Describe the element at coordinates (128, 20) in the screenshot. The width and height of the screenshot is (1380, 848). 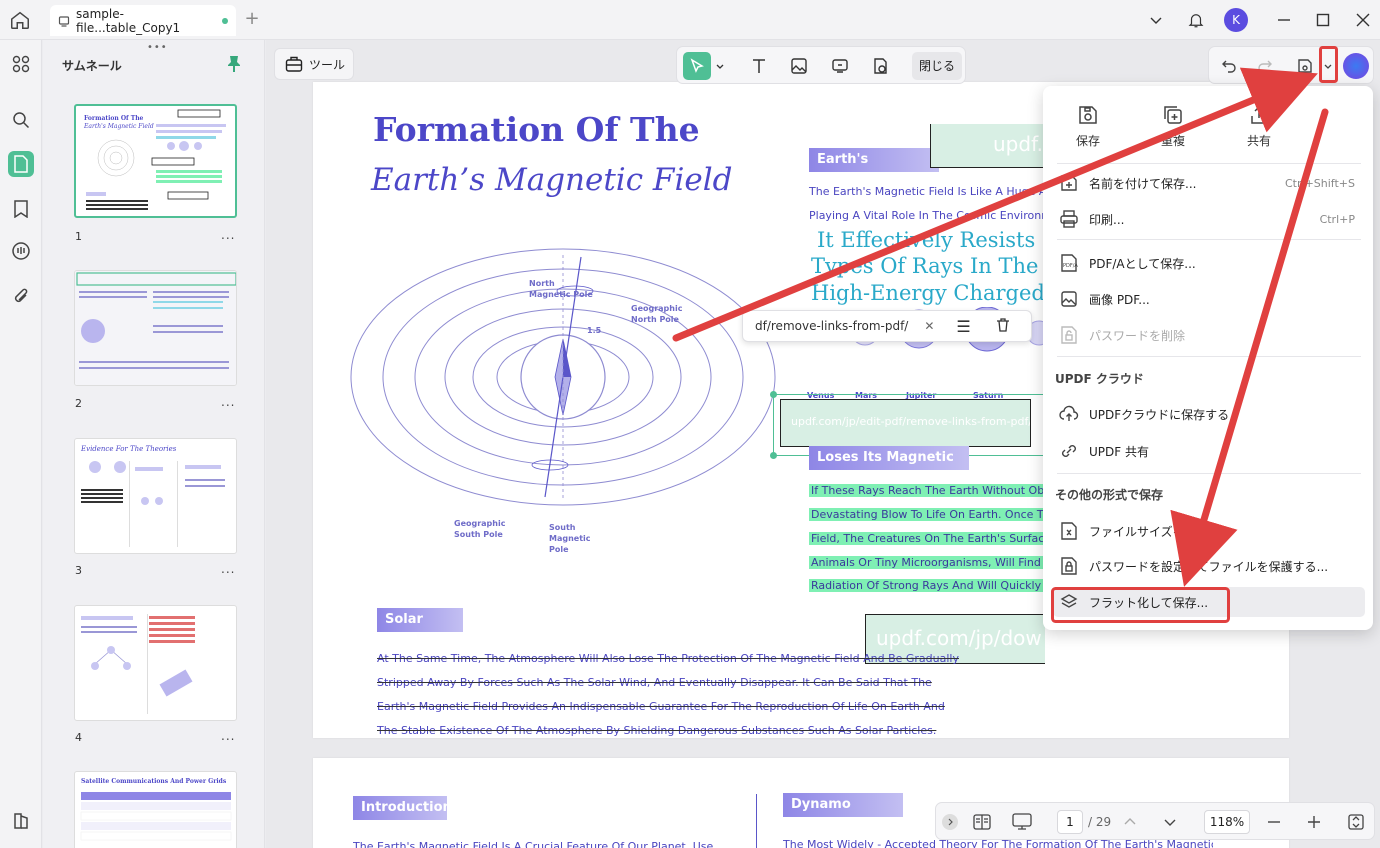
I see `document-tab-title: sample-file...table_Copy1` at that location.